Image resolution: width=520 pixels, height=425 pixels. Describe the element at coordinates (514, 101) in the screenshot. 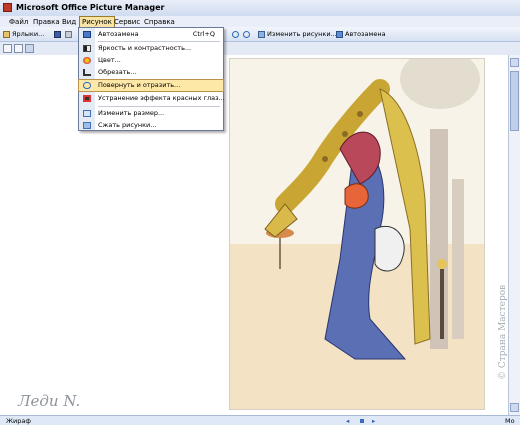

I see `scroll-thumb` at that location.